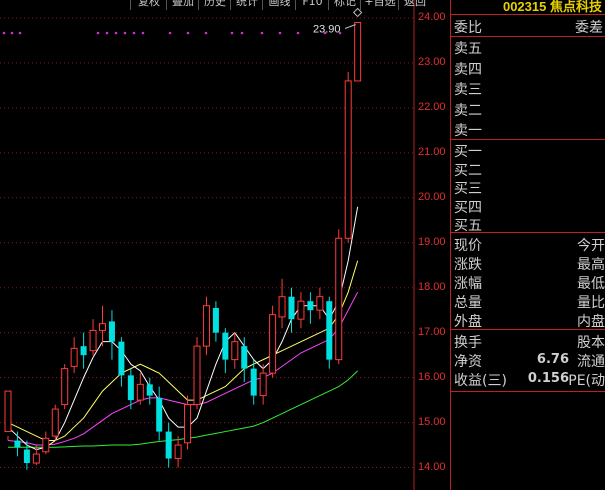 Image resolution: width=605 pixels, height=490 pixels. Describe the element at coordinates (591, 322) in the screenshot. I see `quote-right-label: 内盘` at that location.